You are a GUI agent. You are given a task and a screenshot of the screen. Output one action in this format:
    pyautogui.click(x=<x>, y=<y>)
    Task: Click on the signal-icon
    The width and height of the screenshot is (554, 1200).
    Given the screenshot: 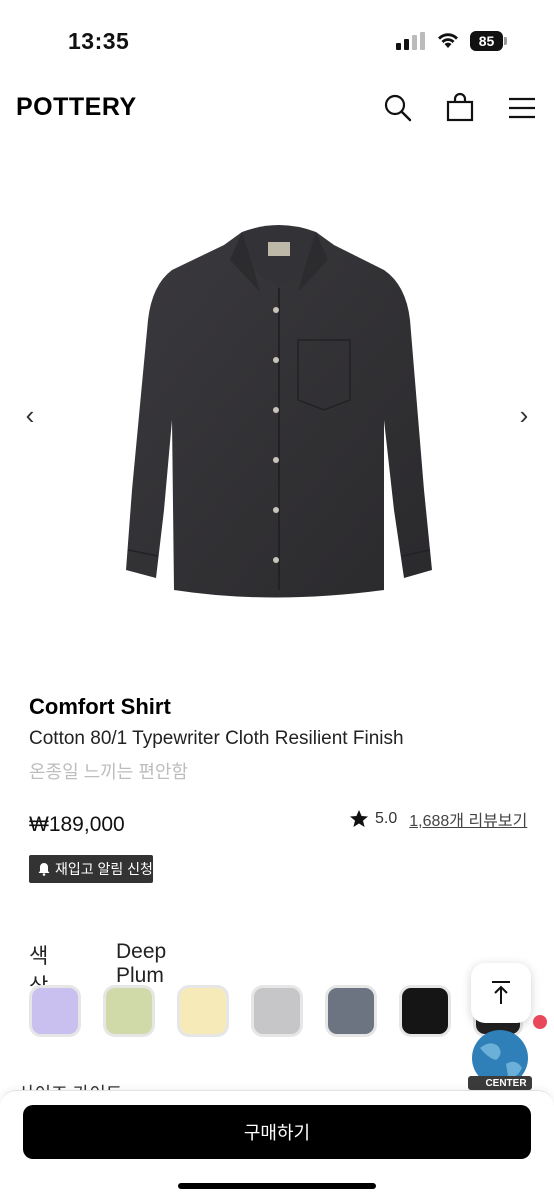 What is the action you would take?
    pyautogui.click(x=410, y=41)
    